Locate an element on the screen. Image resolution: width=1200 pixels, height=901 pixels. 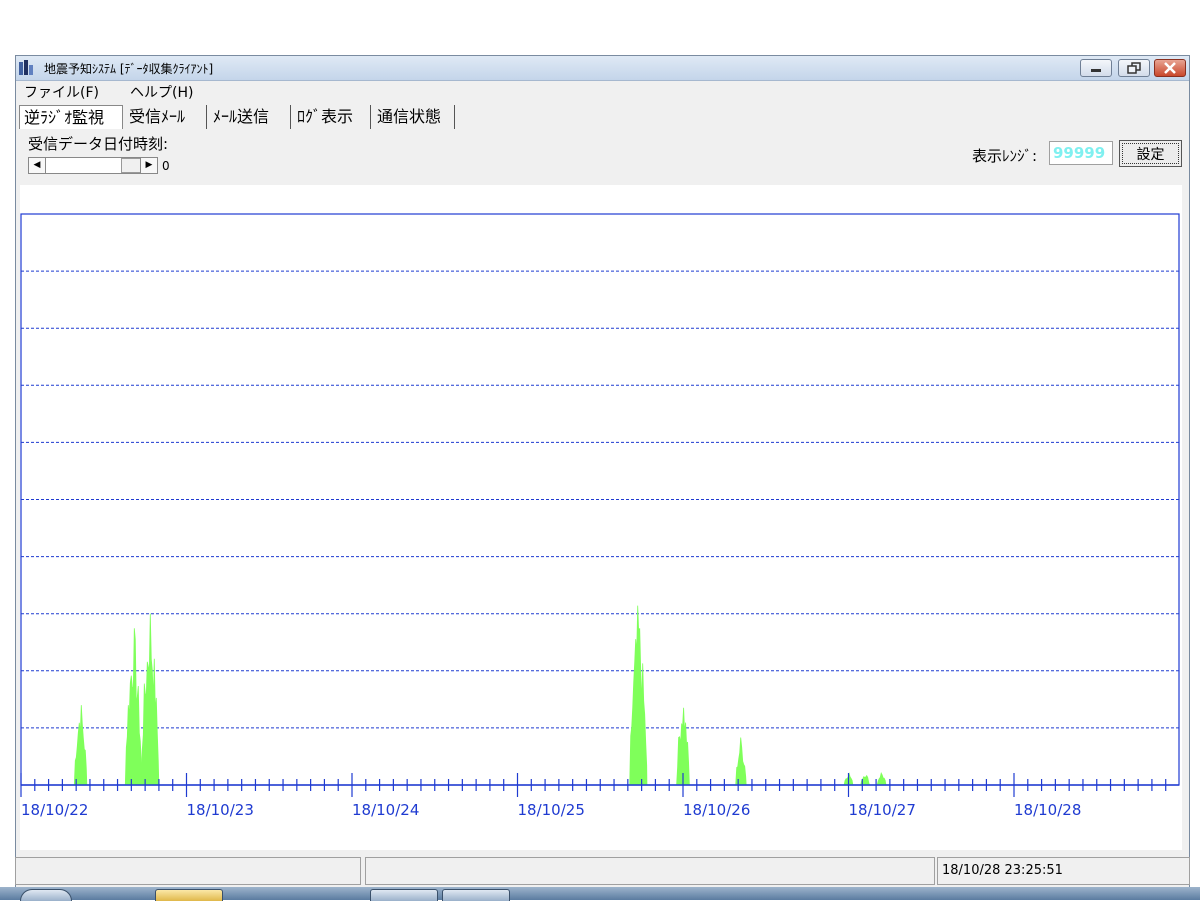
received-date-label: 受信データ日付時刻: is located at coordinates (98, 144).